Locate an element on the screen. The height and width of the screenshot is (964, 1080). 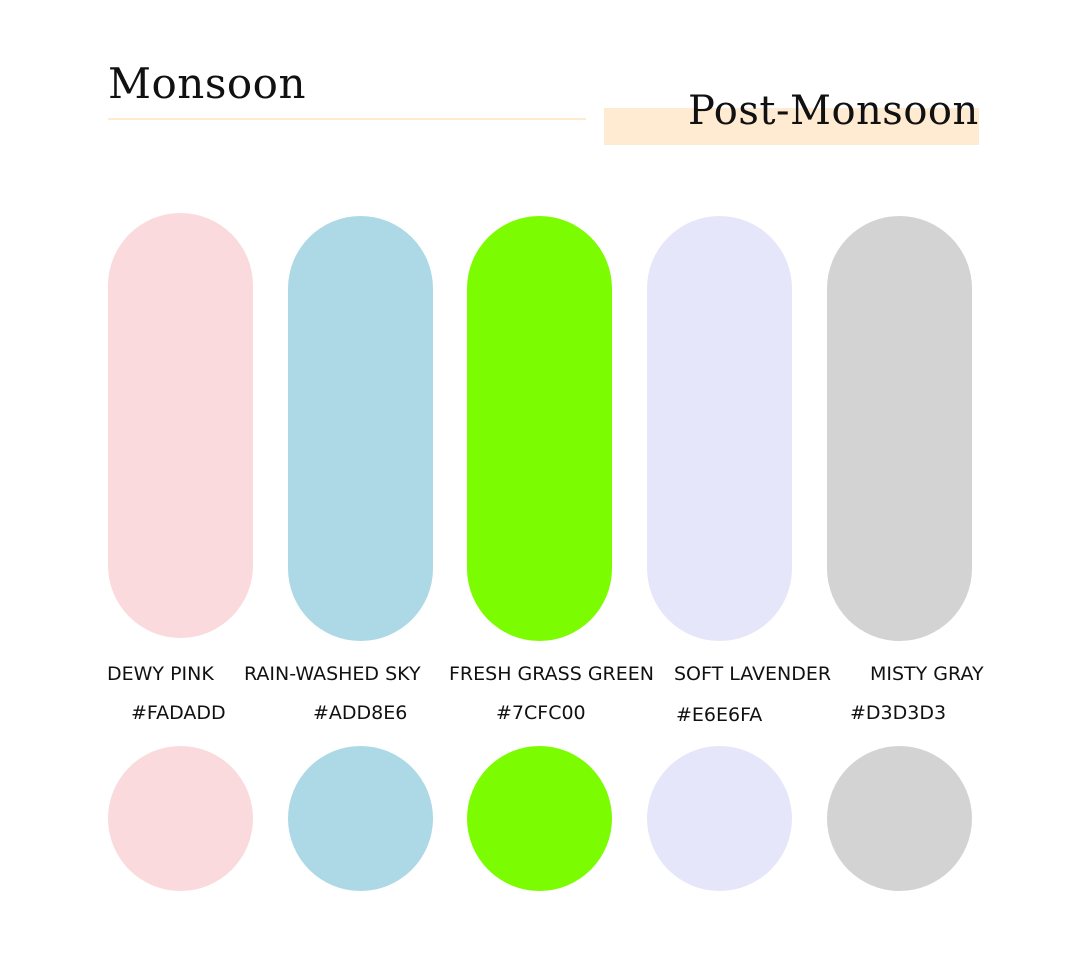
swatch-circle-dewy-pink is located at coordinates (180, 818).